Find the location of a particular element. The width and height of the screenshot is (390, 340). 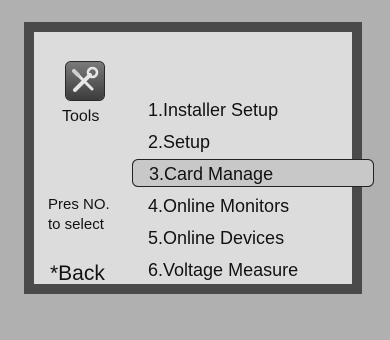

menu-item-voltage-measure: 6.Voltage Measure is located at coordinates (264, 270).